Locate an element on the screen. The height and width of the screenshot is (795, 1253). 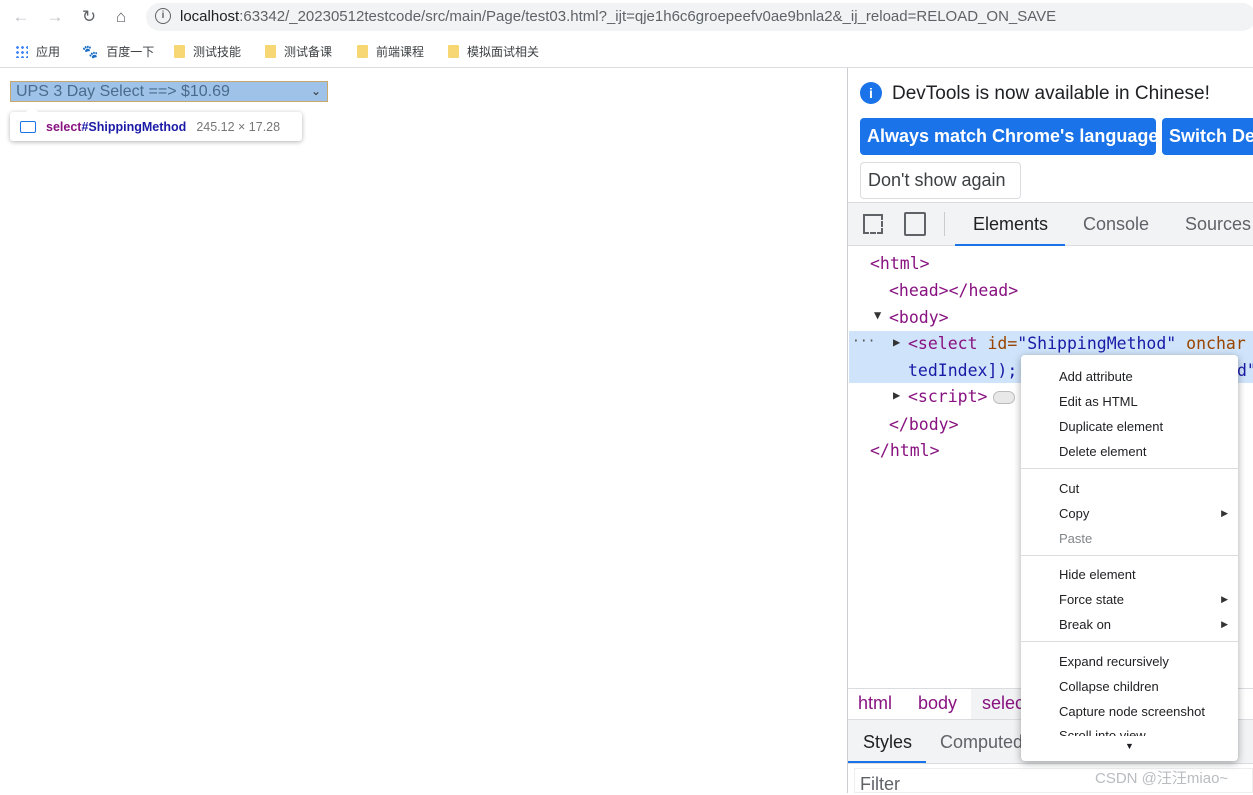
forward-icon: → is located at coordinates (55, 17).